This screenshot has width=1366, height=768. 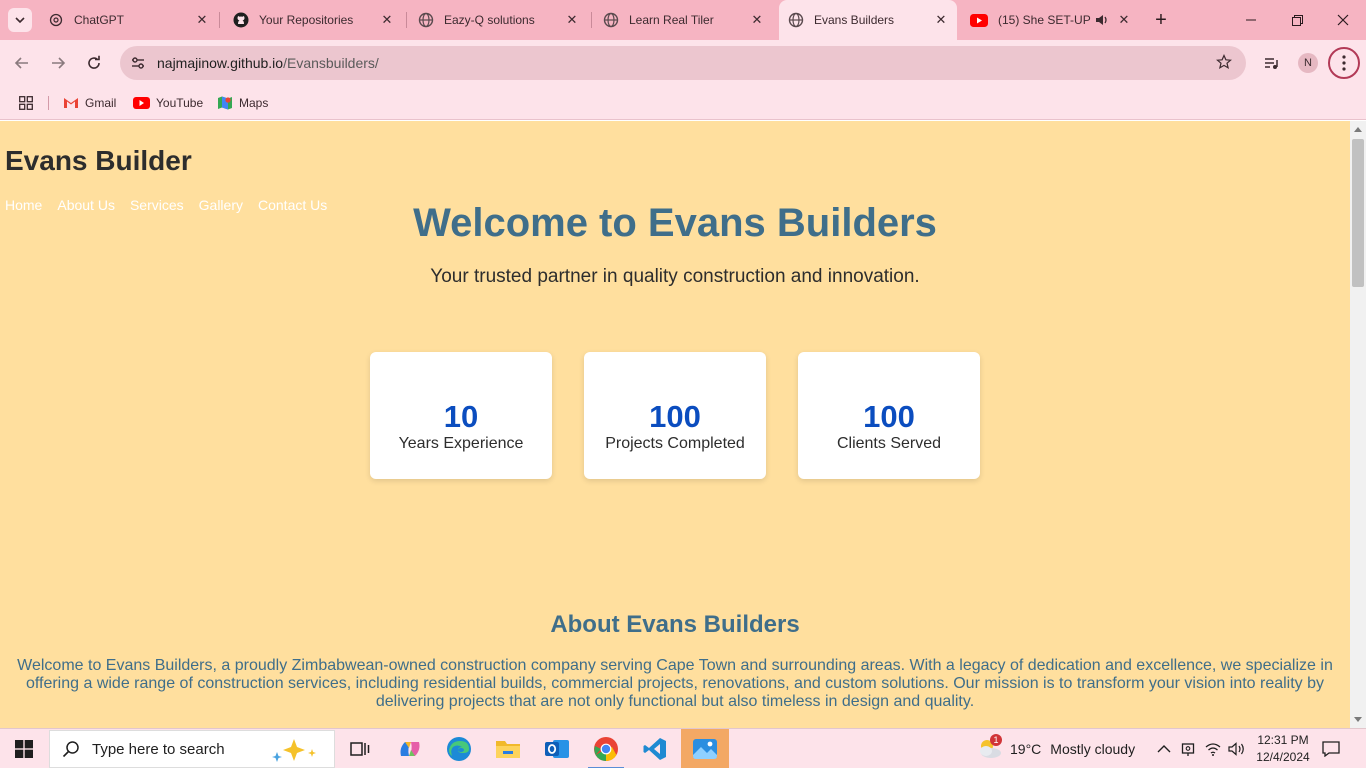 I want to click on clock-time: 12:31 PM, so click(x=1283, y=740).